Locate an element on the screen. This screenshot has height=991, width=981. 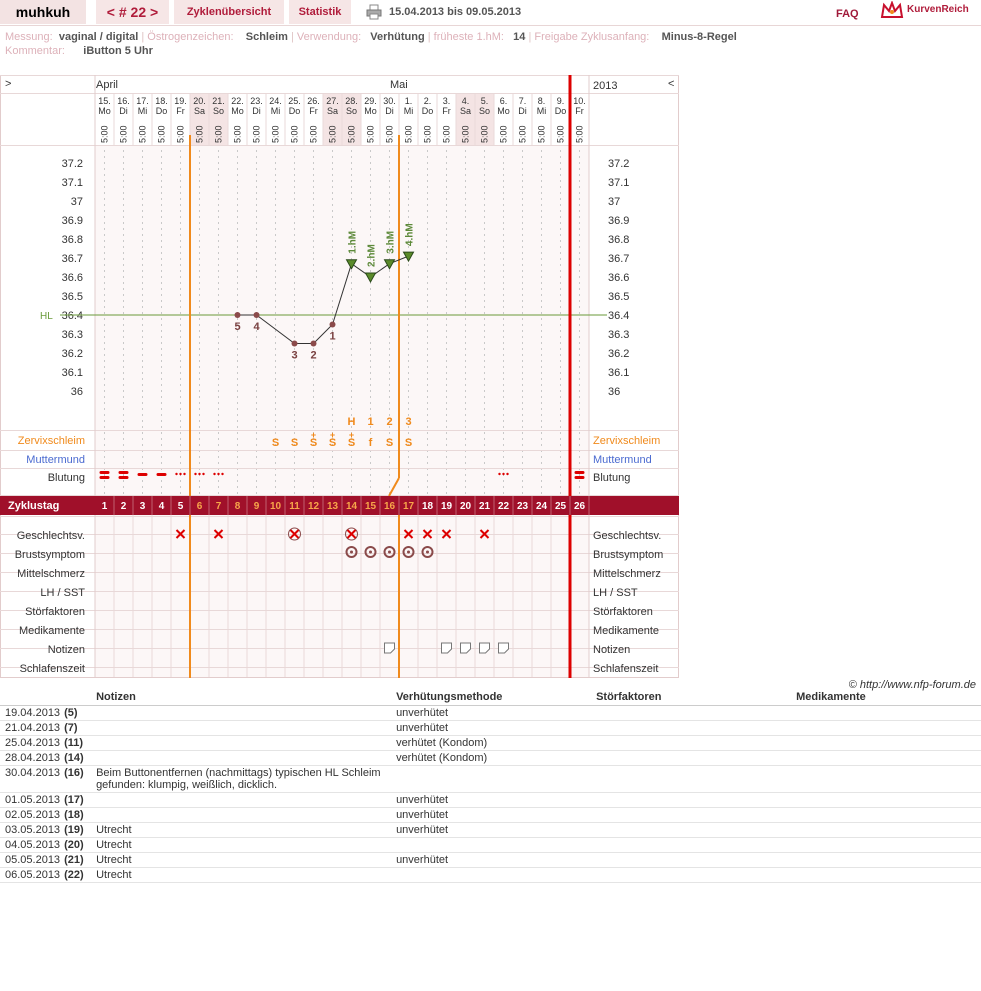
row-label-disturb: Störfaktoren is located at coordinates (55, 612).